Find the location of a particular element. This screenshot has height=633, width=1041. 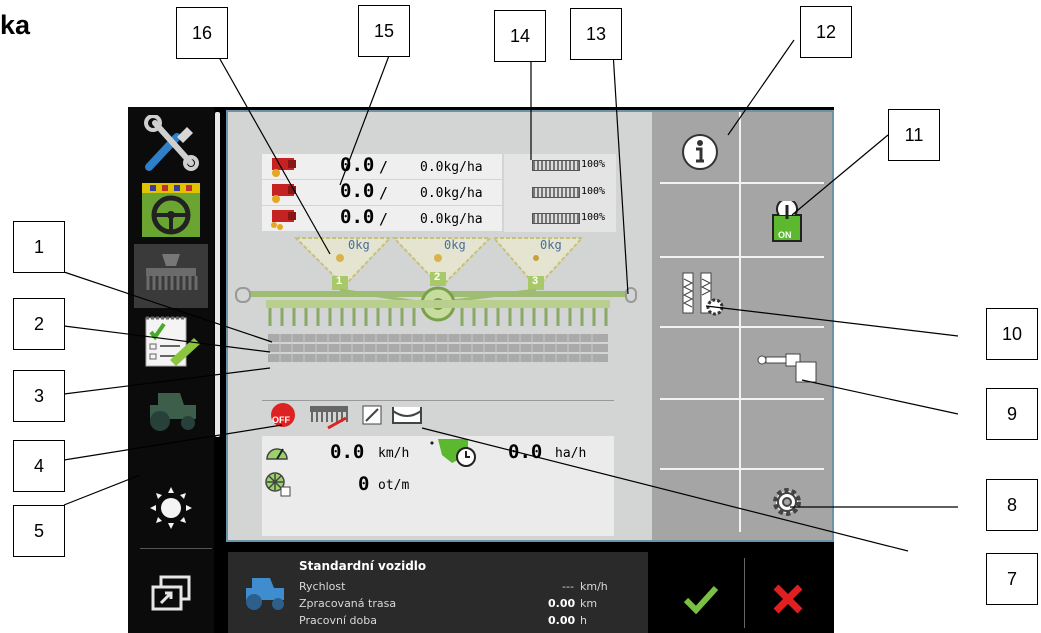

checkmark-icon is located at coordinates (701, 599).